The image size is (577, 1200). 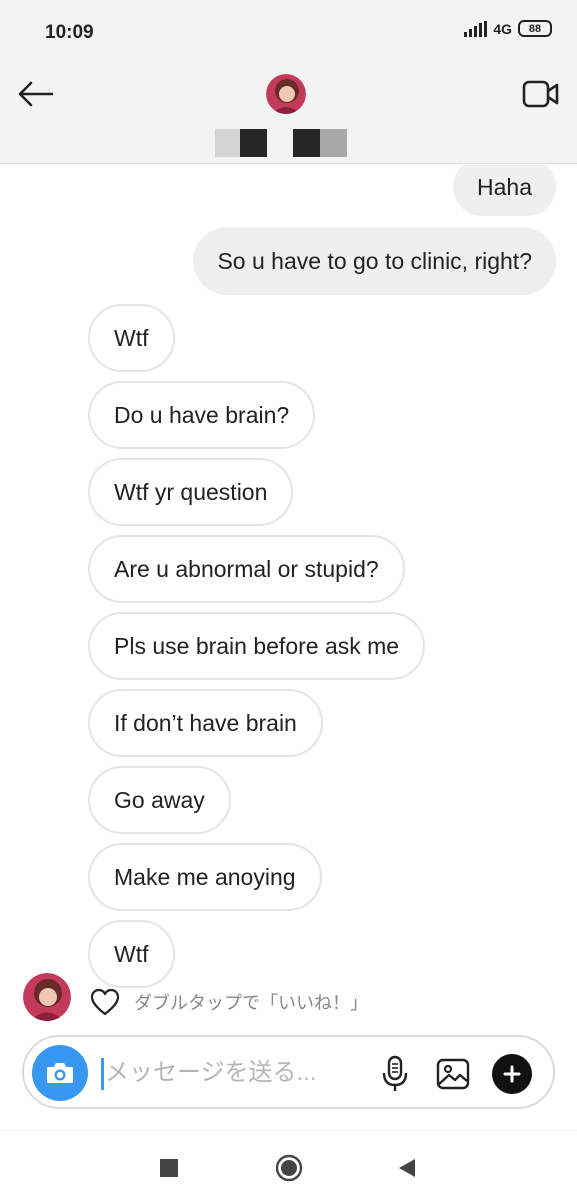 I want to click on status-bar: 10:09 4G 88, so click(x=288, y=31).